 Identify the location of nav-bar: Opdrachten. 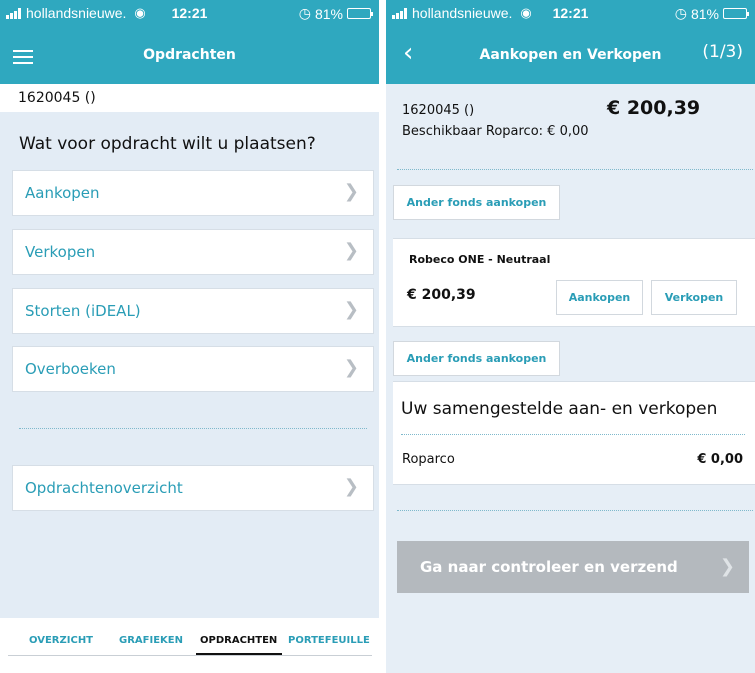
(189, 55).